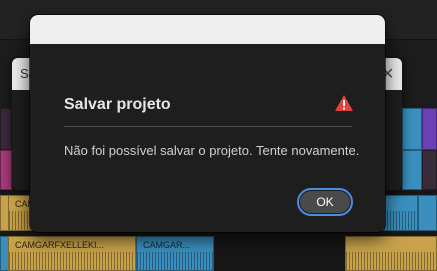  I want to click on video-clip-magenta, so click(6, 170).